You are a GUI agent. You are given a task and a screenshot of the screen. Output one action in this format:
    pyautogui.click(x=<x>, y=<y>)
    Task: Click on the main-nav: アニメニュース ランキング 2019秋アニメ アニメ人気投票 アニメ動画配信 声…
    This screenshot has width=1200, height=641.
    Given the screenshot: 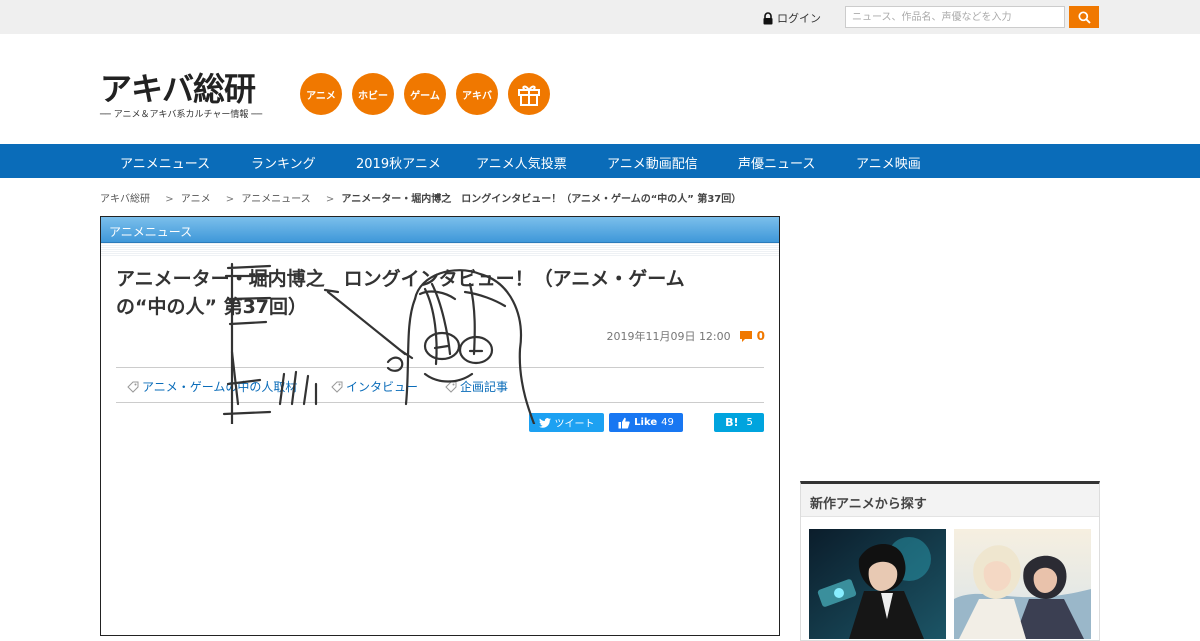 What is the action you would take?
    pyautogui.click(x=600, y=161)
    